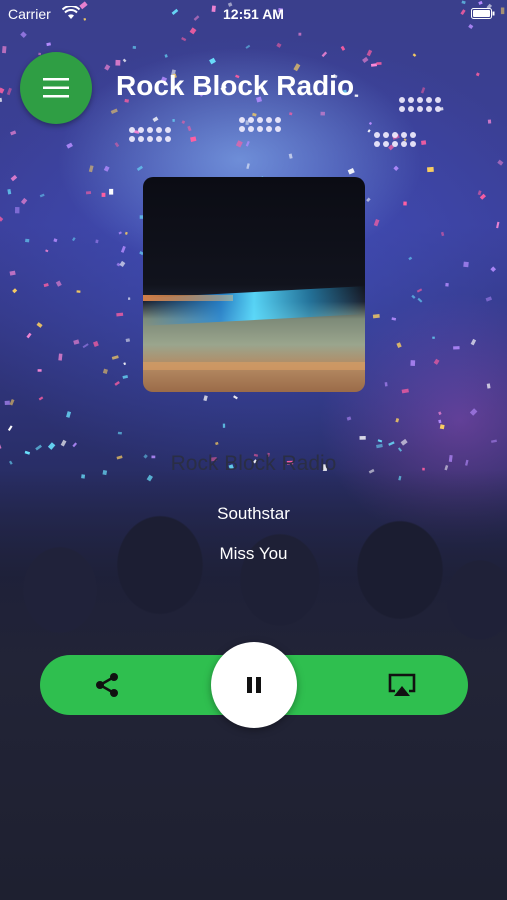  I want to click on pause-button, so click(254, 685).